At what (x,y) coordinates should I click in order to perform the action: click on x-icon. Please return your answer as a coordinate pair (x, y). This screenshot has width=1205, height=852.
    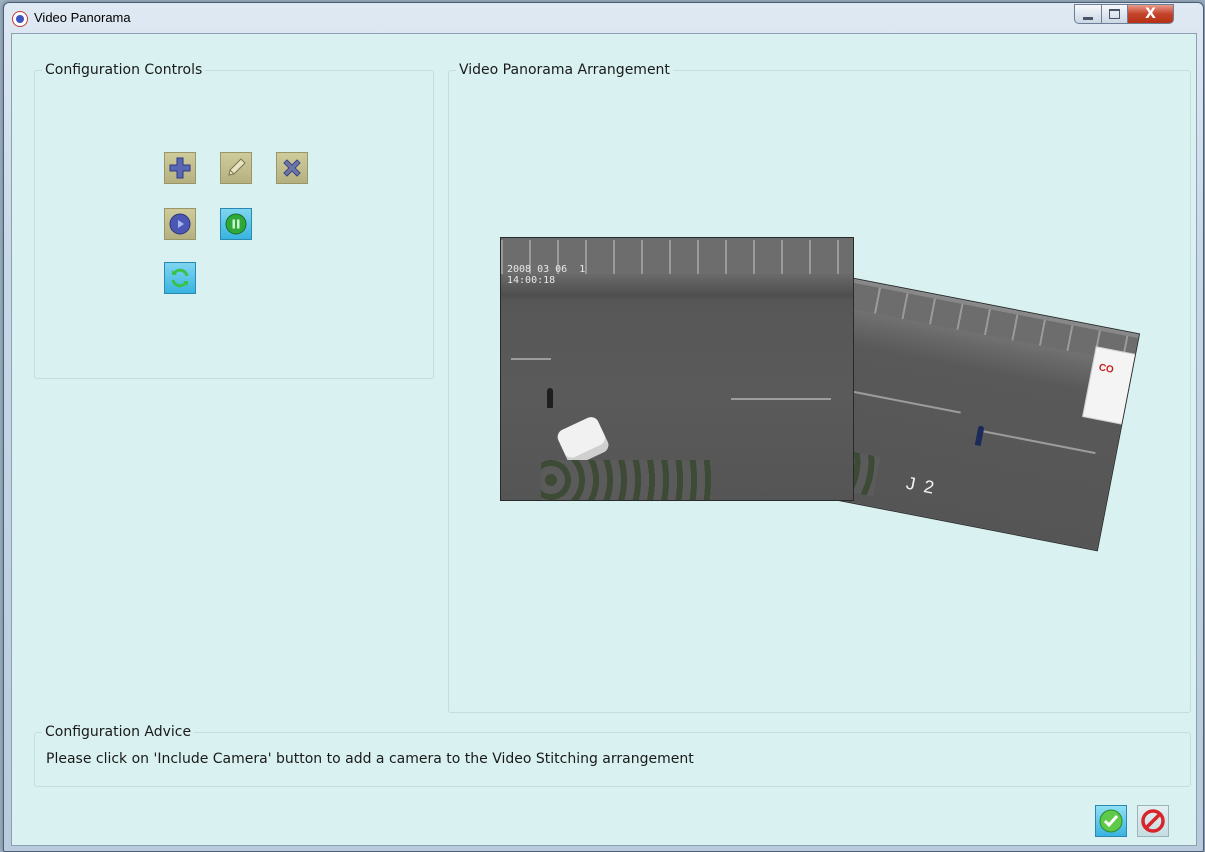
    Looking at the image, I should click on (292, 168).